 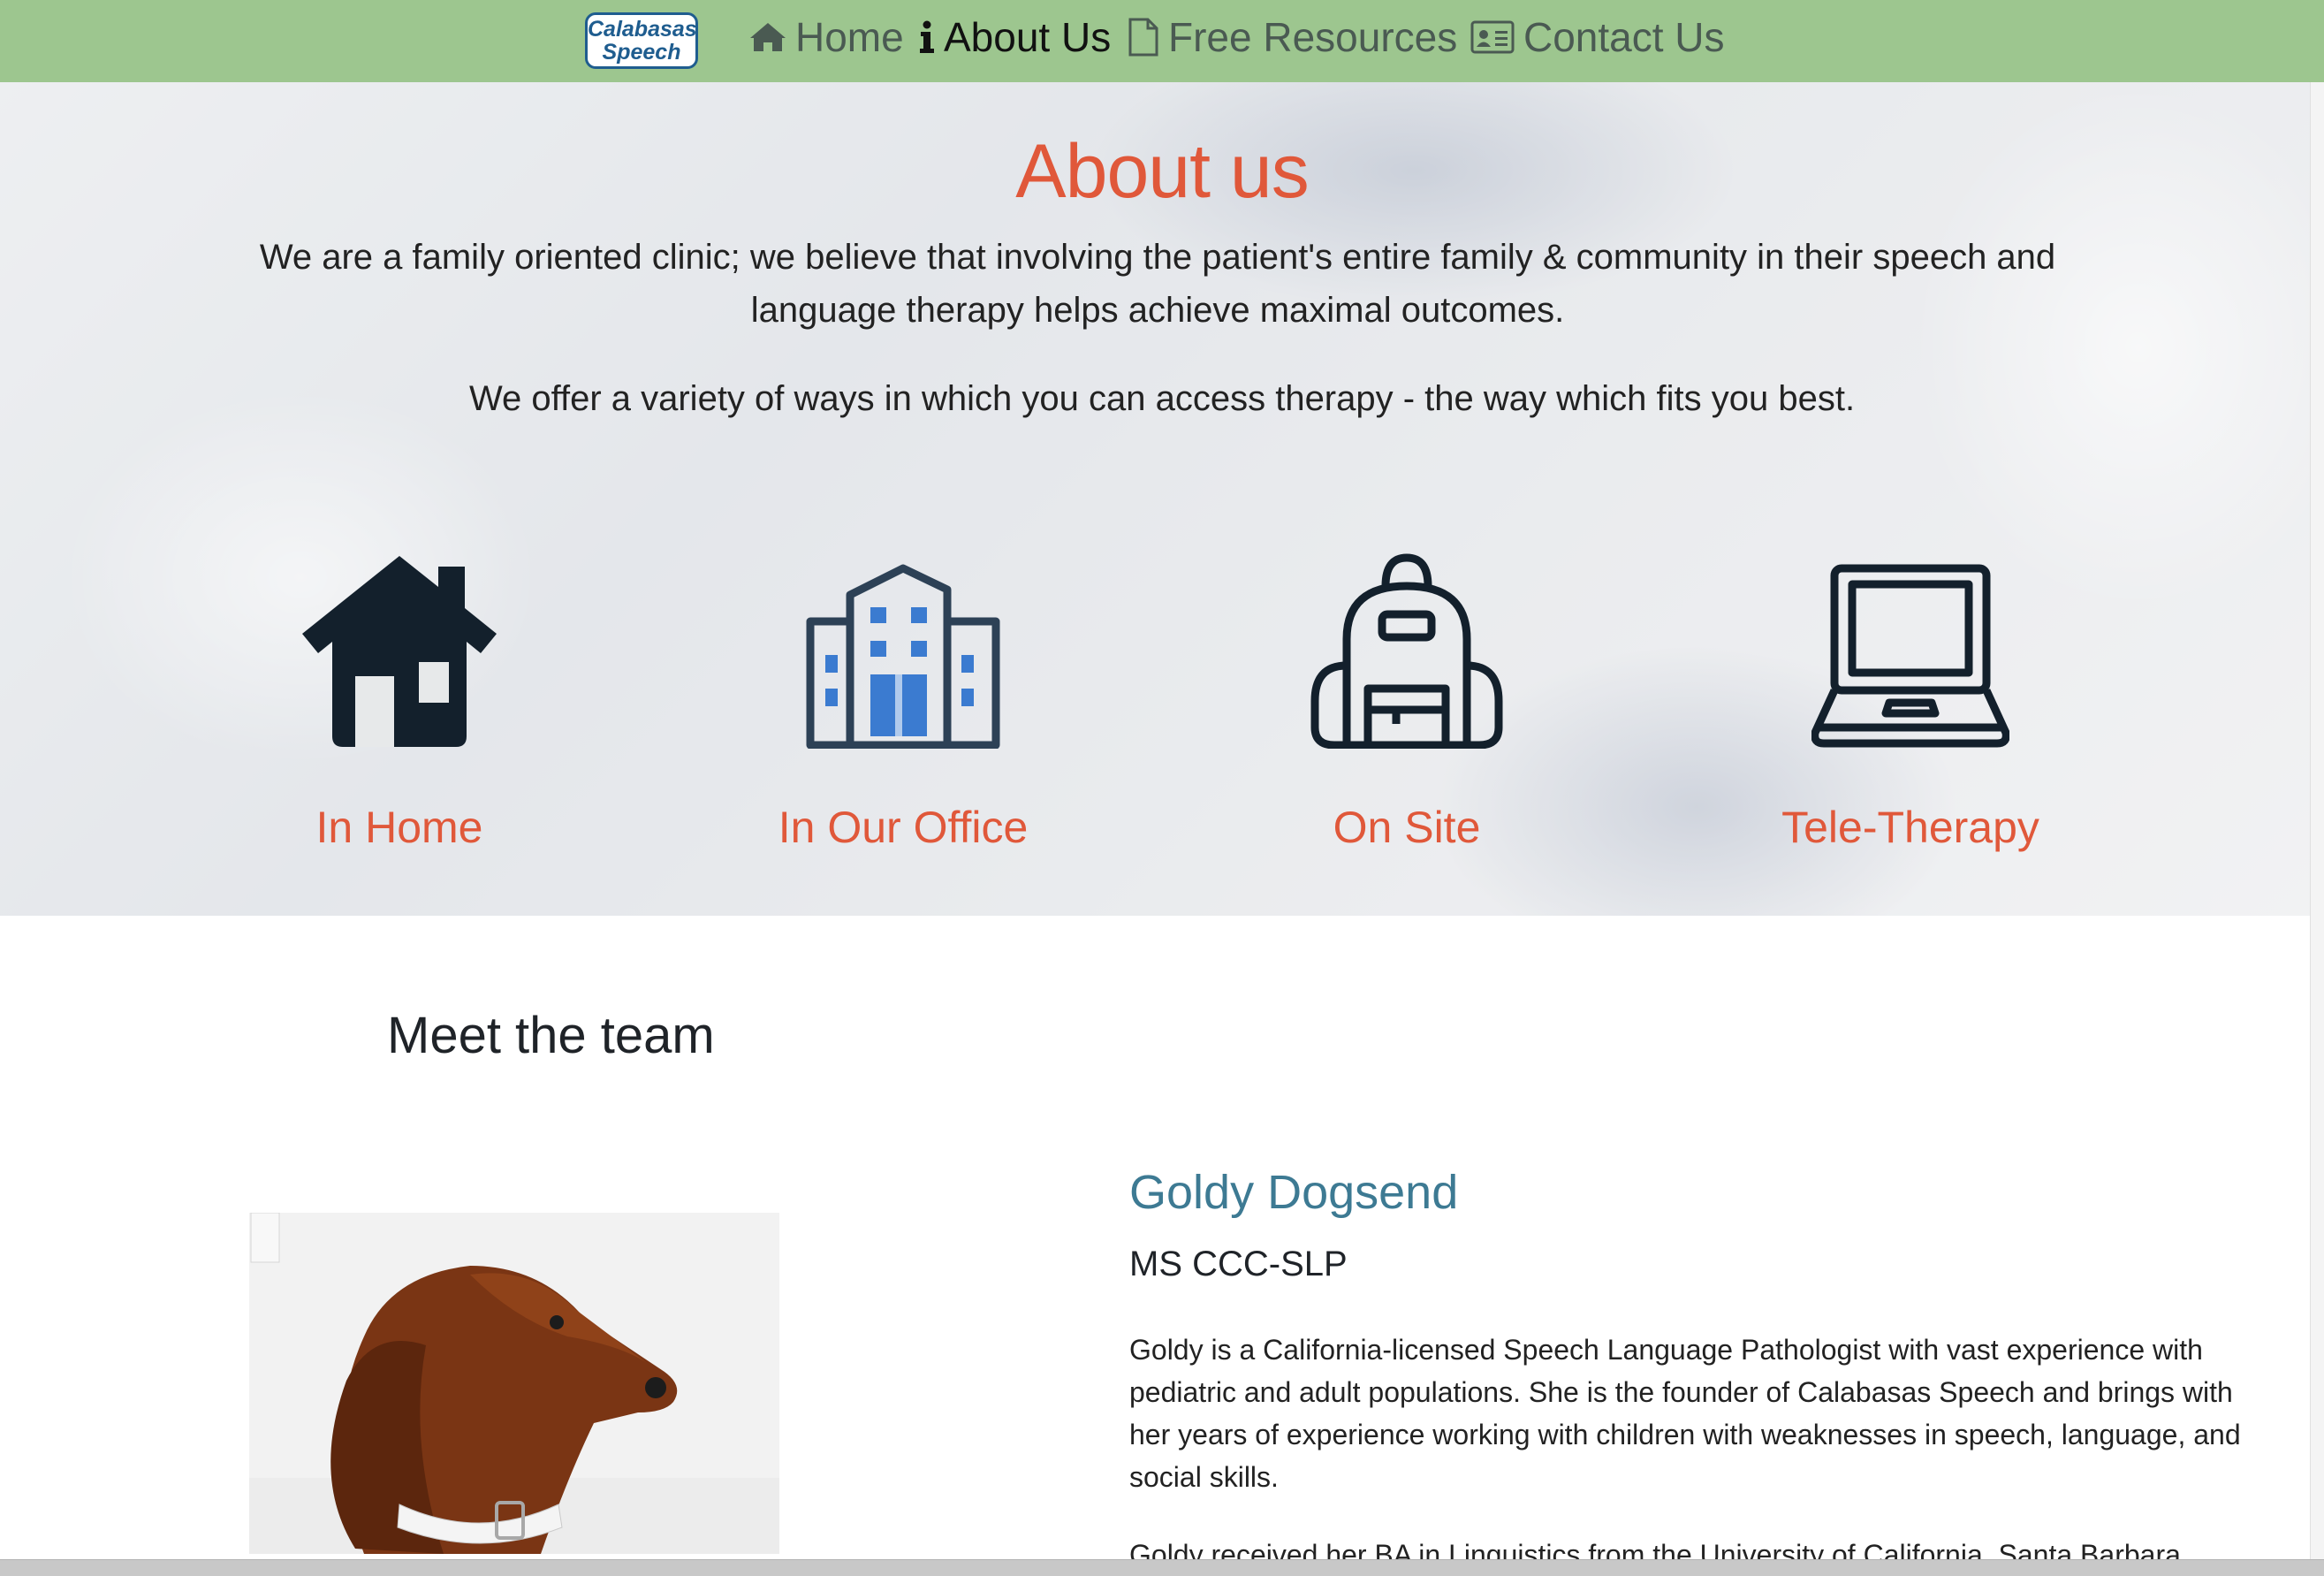 I want to click on service-tele-therapy-label: Tele-Therapy, so click(x=1910, y=827).